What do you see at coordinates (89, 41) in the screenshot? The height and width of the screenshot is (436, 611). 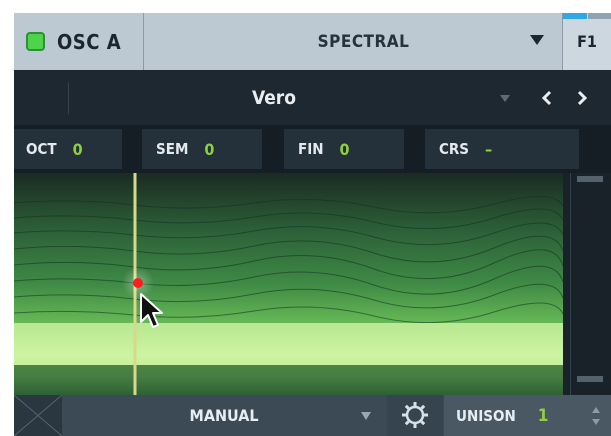 I see `oscillator-name: OSC A` at bounding box center [89, 41].